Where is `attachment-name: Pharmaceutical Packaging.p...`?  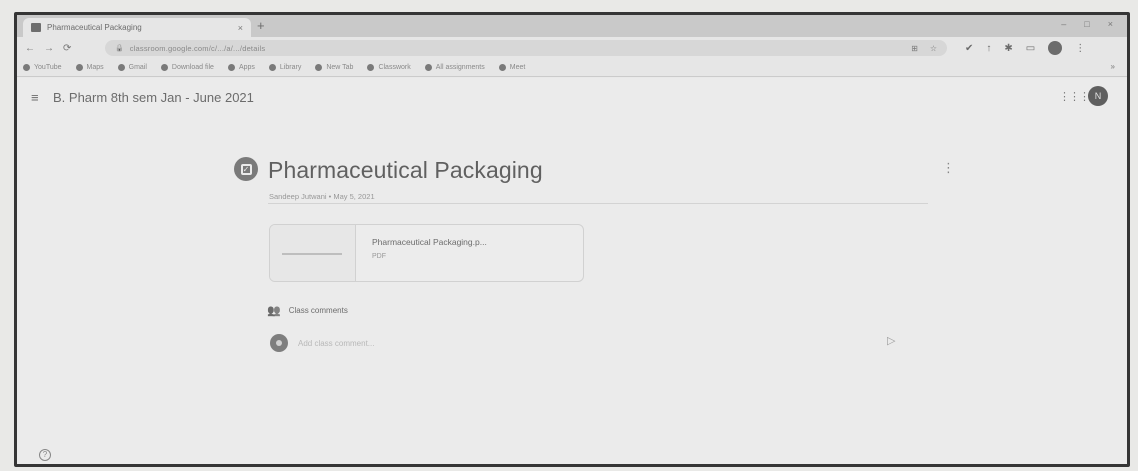
attachment-name: Pharmaceutical Packaging.p... is located at coordinates (429, 242).